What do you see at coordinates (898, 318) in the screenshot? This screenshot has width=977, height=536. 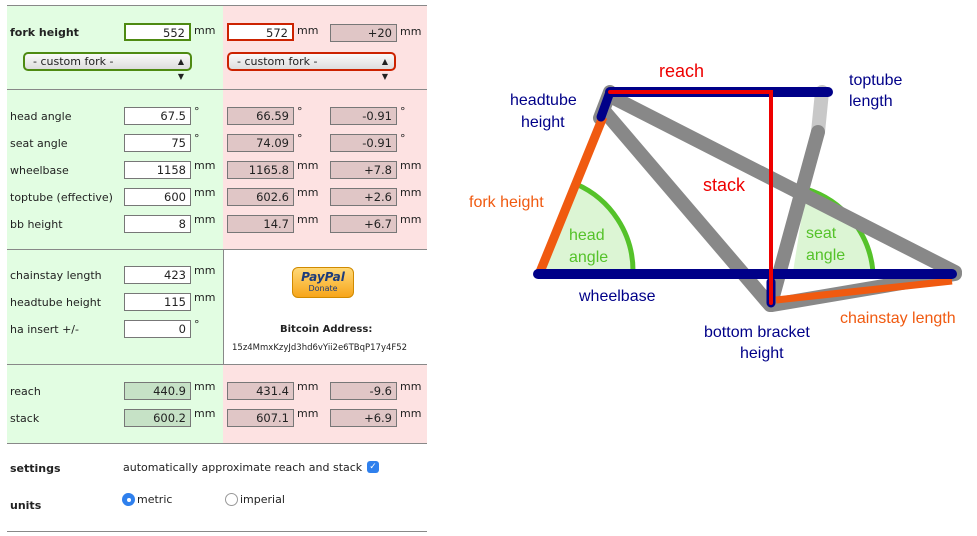 I see `chainstay-text: chainstay length` at bounding box center [898, 318].